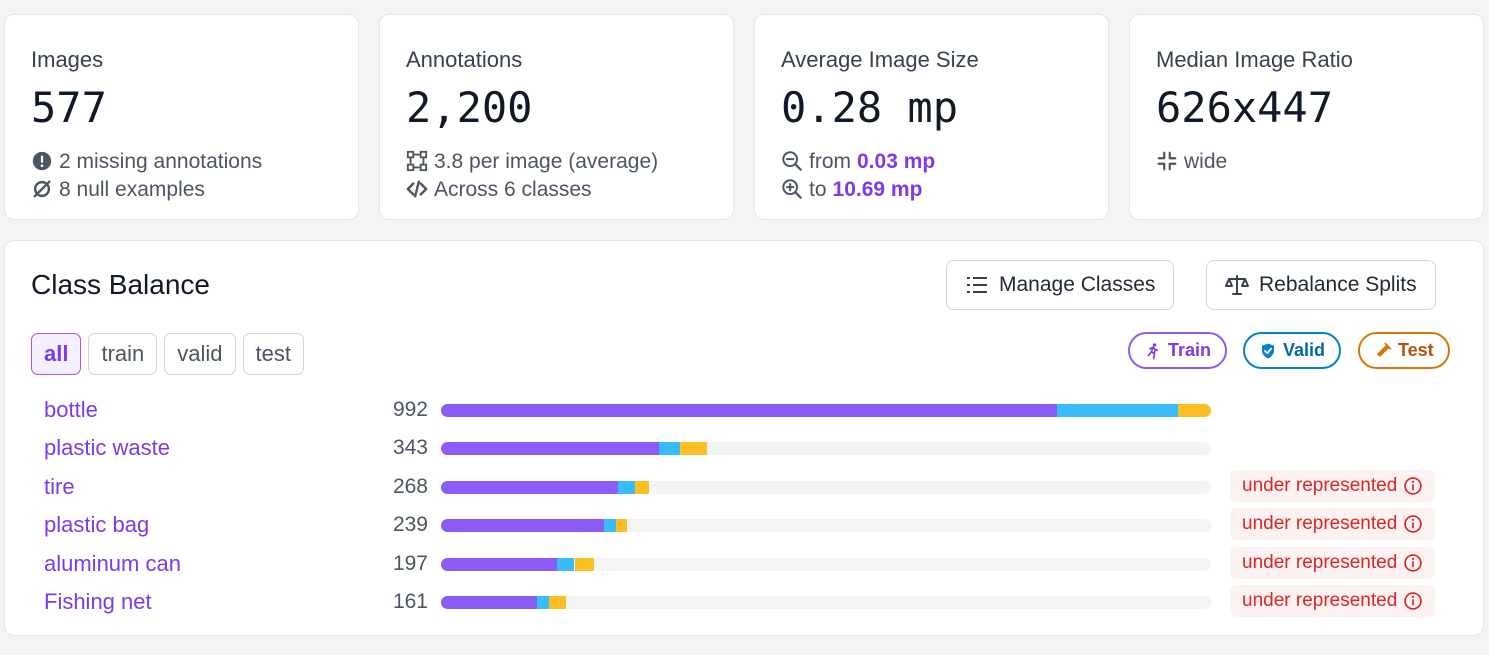 This screenshot has width=1489, height=655. I want to click on legend-test: Test, so click(1404, 350).